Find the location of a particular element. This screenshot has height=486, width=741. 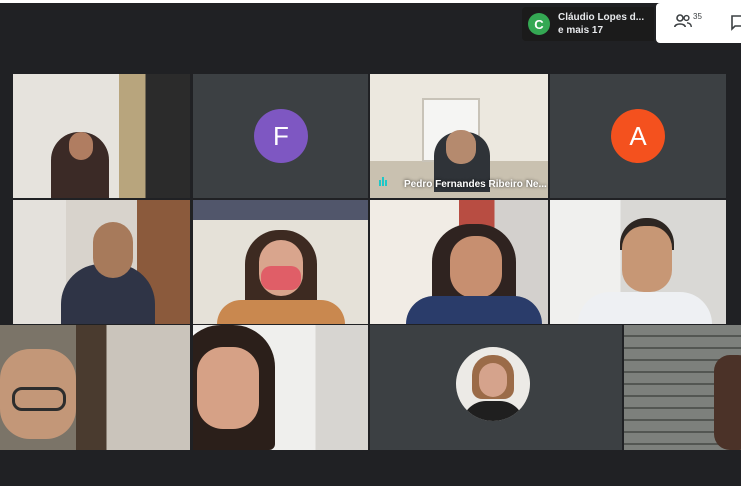

presenter-chip: C Cláudio Lopes d... e mais 17 is located at coordinates (588, 24).